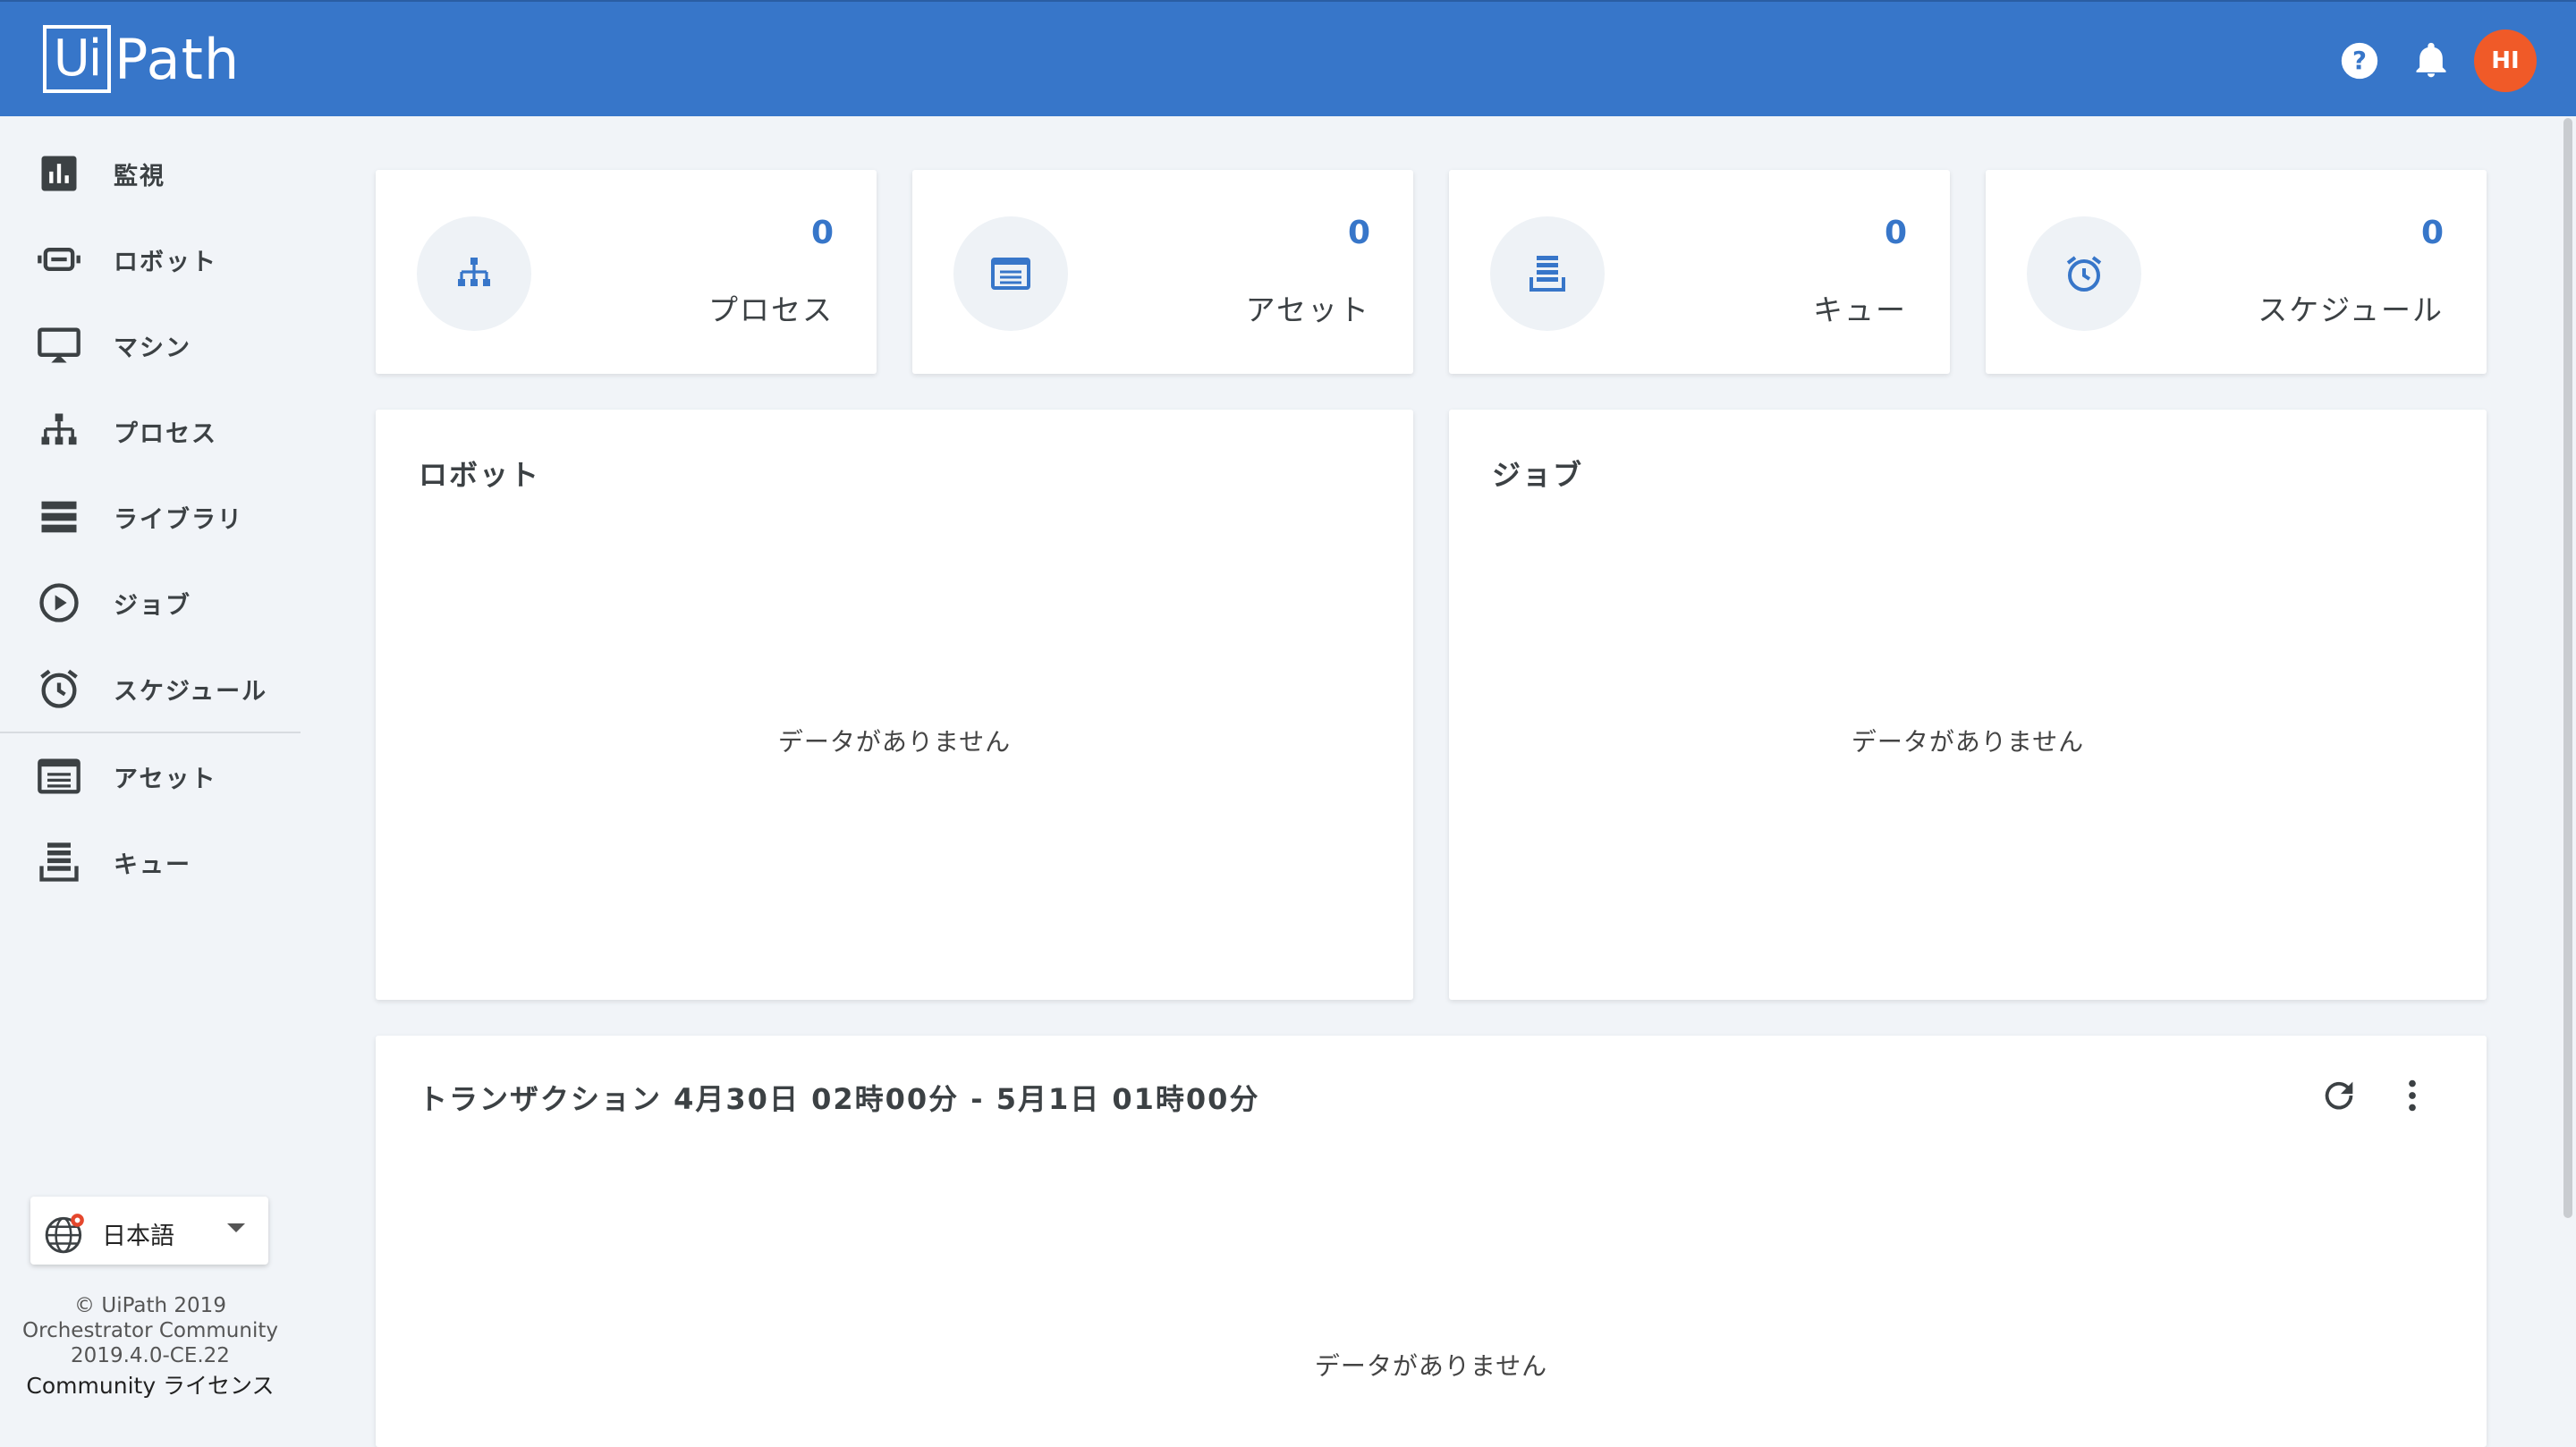 This screenshot has height=1447, width=2576. I want to click on library-icon, so click(59, 517).